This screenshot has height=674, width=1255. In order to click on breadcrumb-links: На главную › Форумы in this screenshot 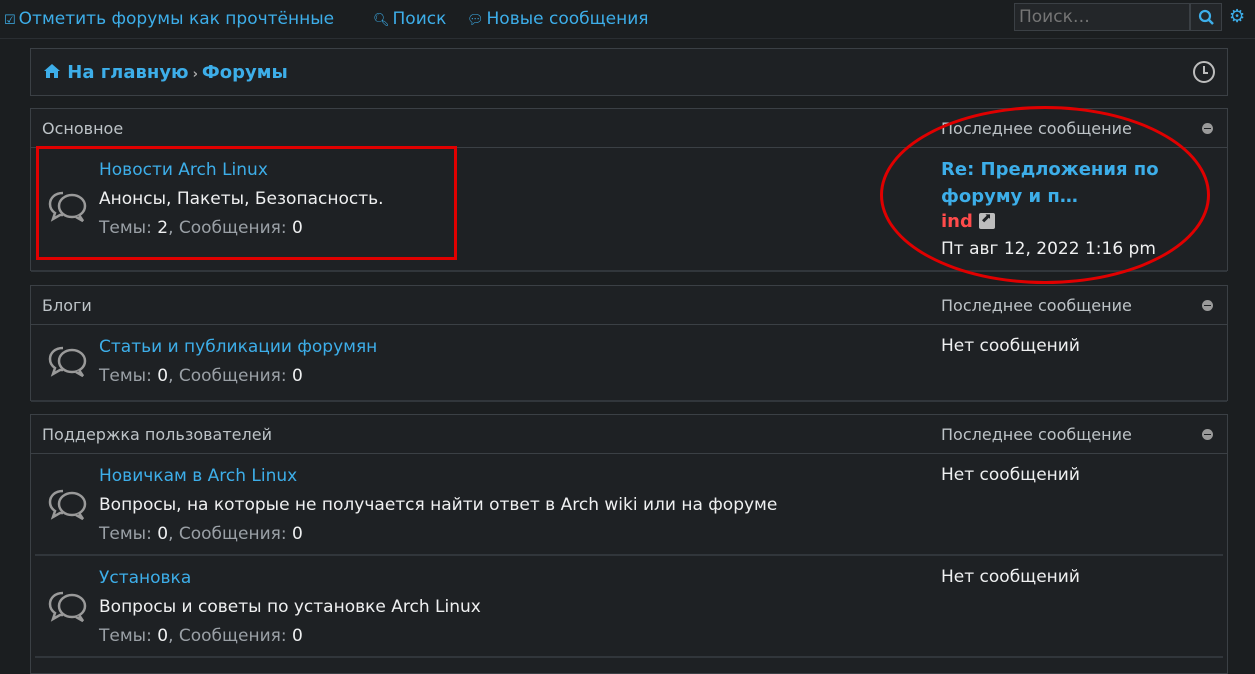, I will do `click(165, 72)`.